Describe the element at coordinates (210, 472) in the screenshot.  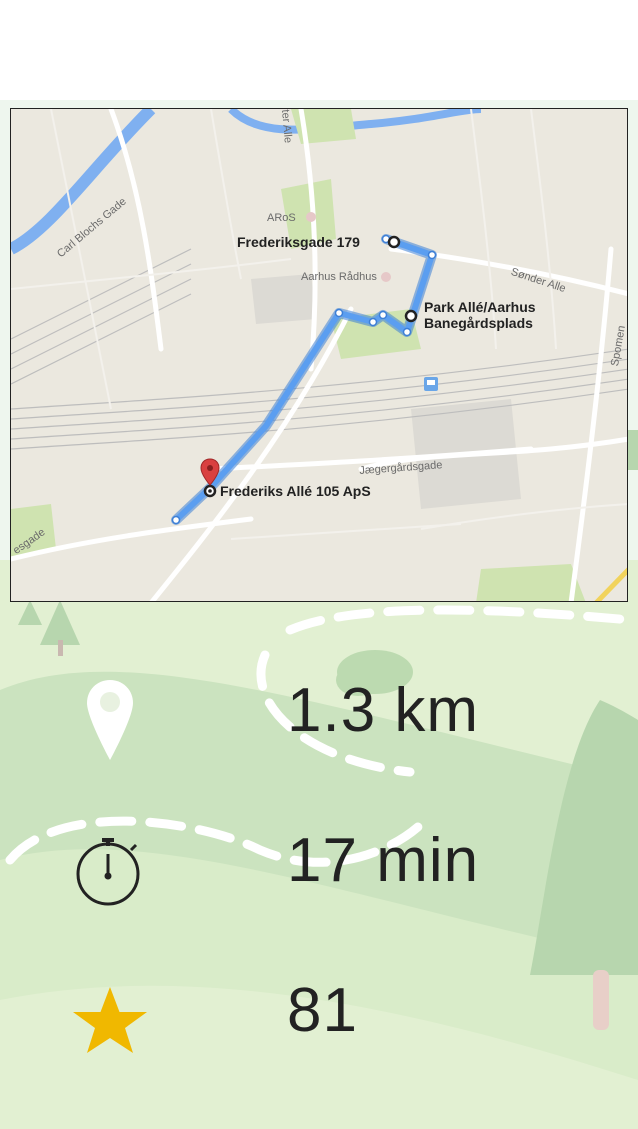
I see `destination-pin-icon` at that location.